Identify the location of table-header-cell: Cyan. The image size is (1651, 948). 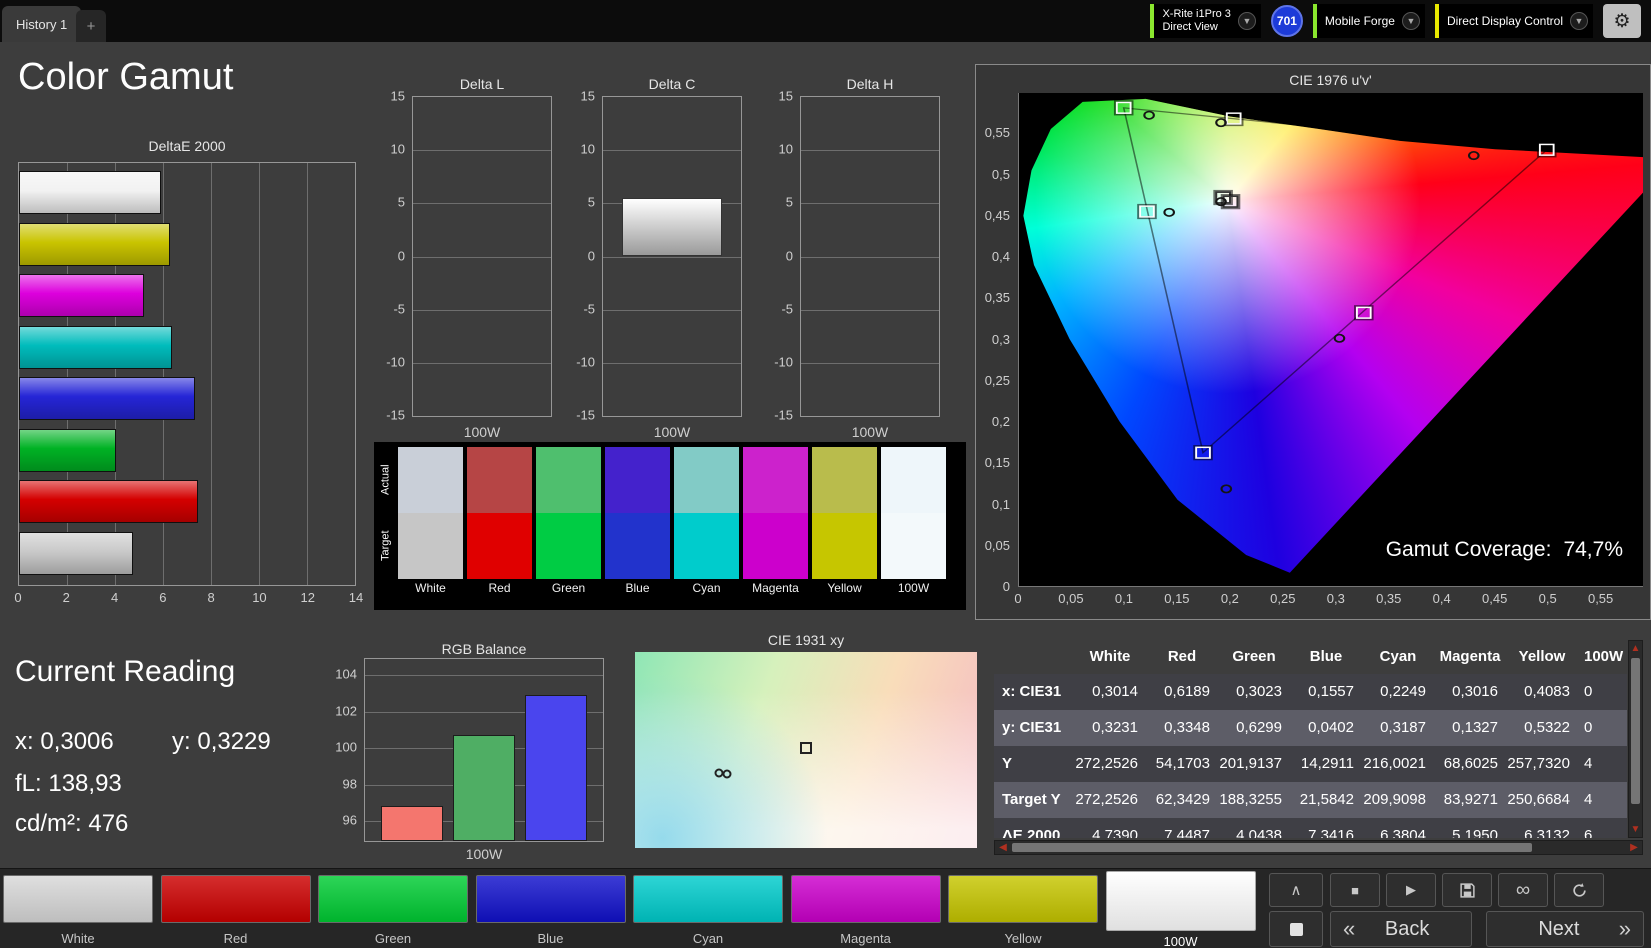
(1398, 656).